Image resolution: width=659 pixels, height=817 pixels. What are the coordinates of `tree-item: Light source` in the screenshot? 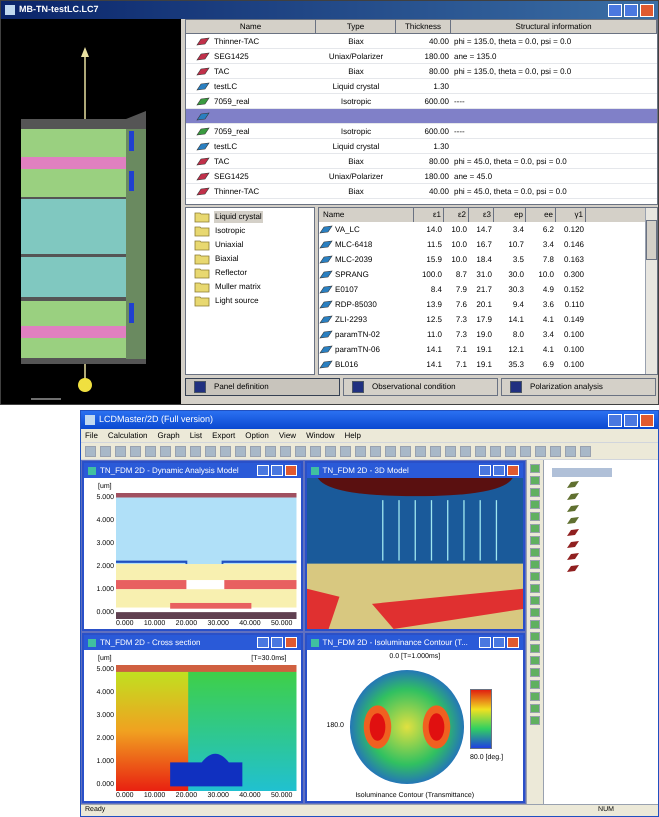 It's located at (237, 301).